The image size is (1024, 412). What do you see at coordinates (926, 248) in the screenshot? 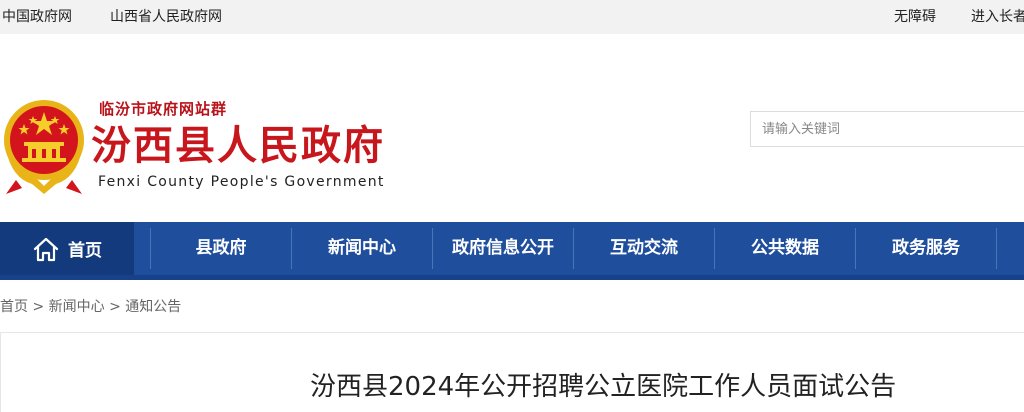
I see `nav-item-gov-services: 政务服务` at bounding box center [926, 248].